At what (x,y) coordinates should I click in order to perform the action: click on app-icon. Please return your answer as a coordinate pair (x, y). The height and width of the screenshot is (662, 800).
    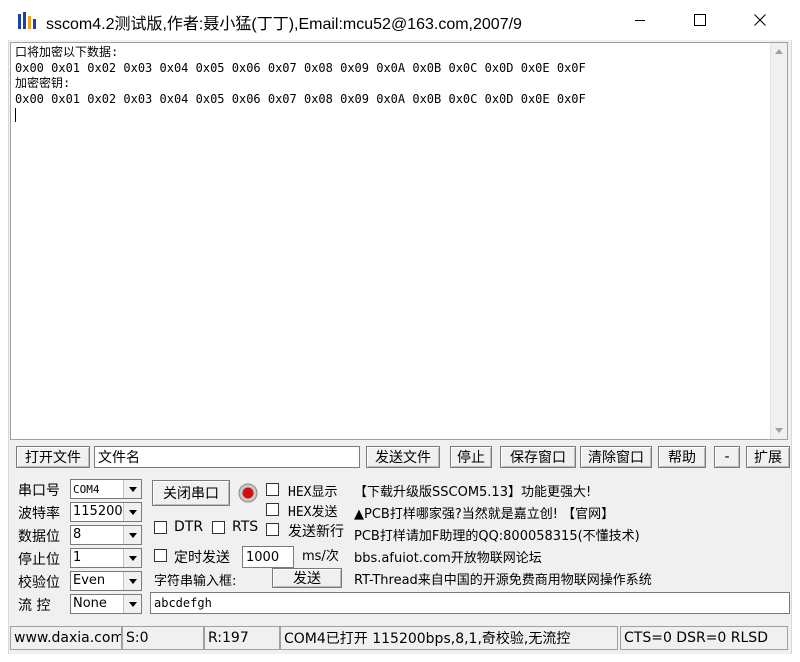
    Looking at the image, I should click on (27, 20).